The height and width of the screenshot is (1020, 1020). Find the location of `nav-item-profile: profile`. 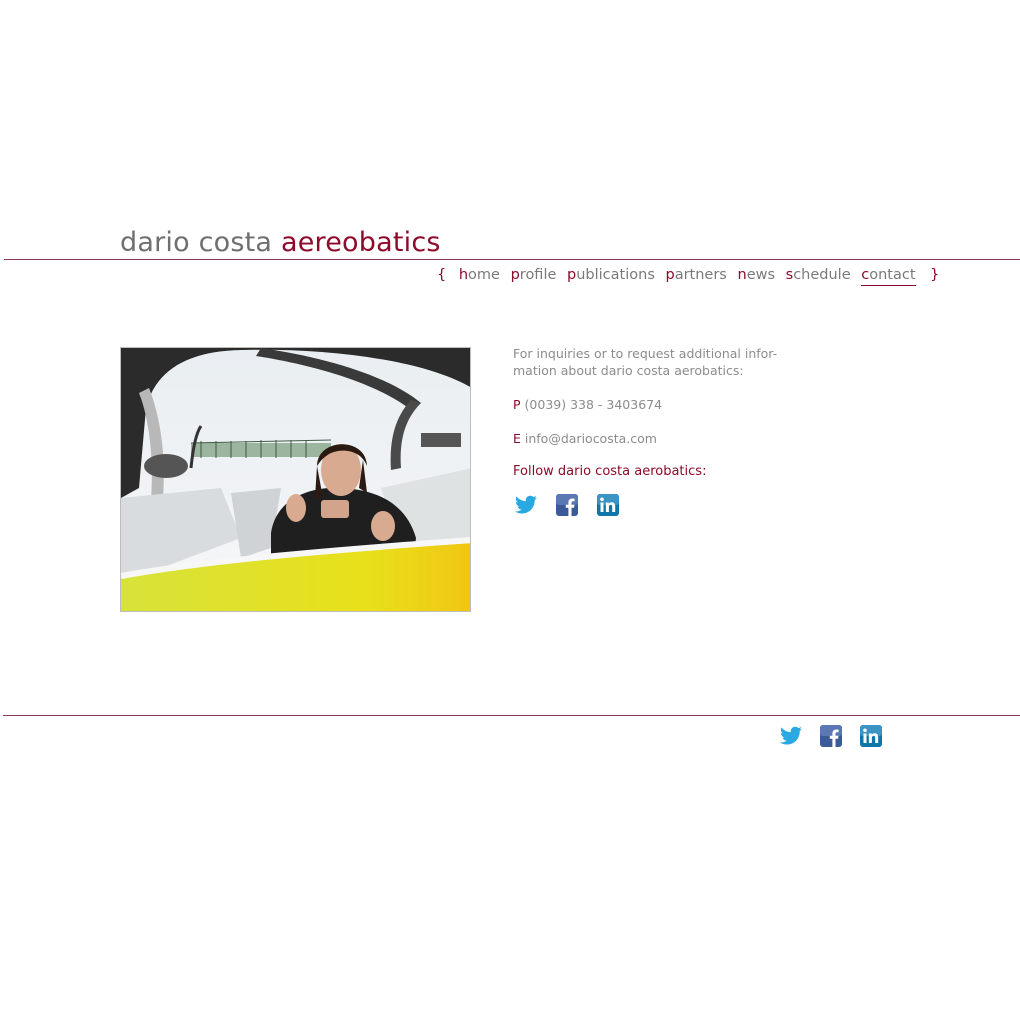

nav-item-profile: profile is located at coordinates (534, 275).